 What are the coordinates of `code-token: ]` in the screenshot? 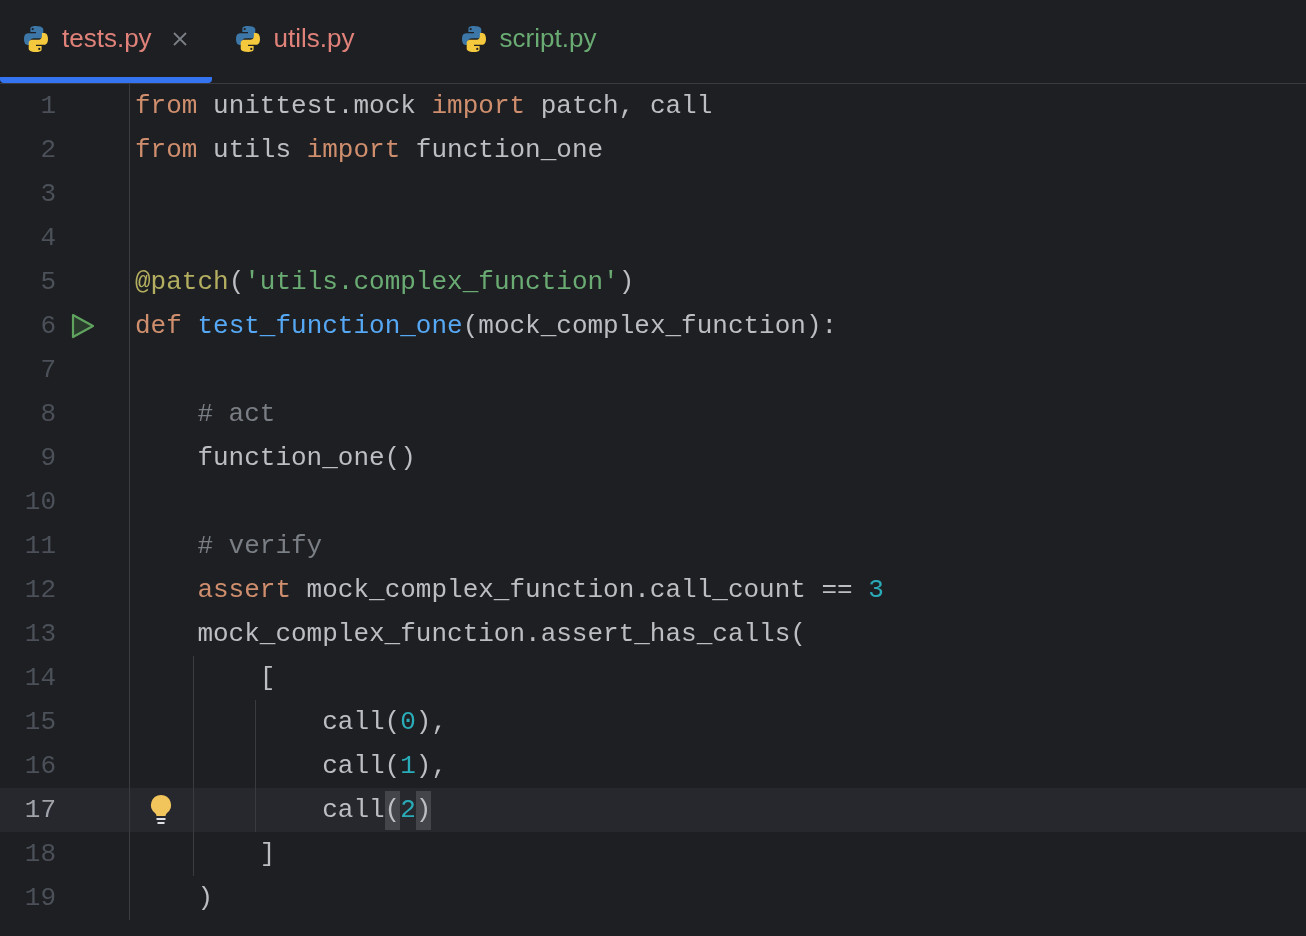 It's located at (267, 854).